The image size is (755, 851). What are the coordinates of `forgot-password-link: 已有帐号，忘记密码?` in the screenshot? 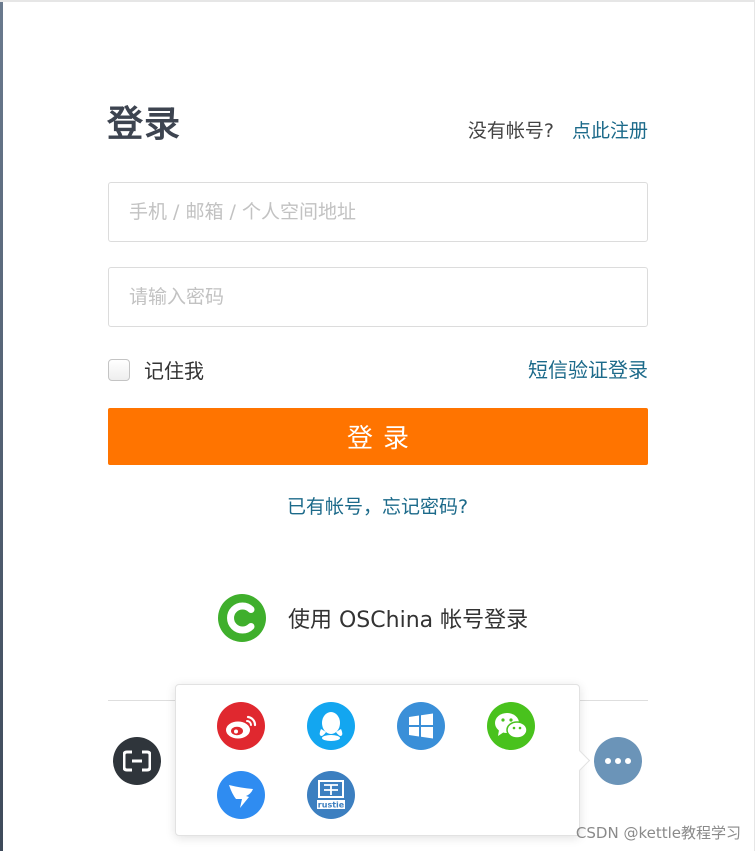 It's located at (377, 507).